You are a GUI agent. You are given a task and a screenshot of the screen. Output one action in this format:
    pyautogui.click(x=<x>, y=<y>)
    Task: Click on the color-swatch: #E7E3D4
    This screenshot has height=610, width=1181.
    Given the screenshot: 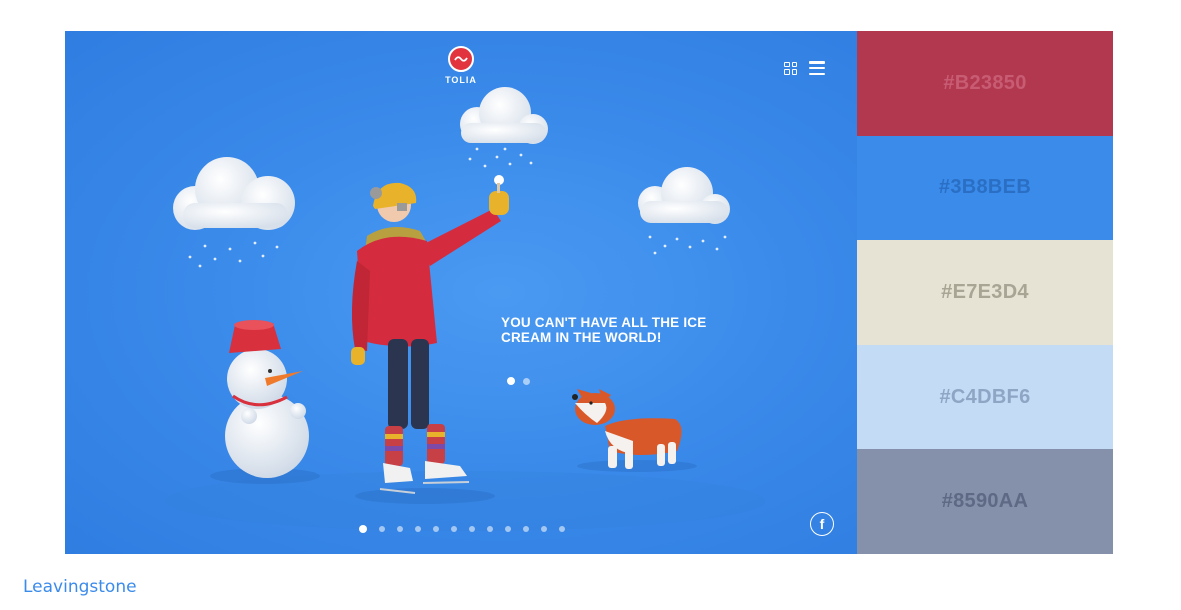 What is the action you would take?
    pyautogui.click(x=985, y=292)
    